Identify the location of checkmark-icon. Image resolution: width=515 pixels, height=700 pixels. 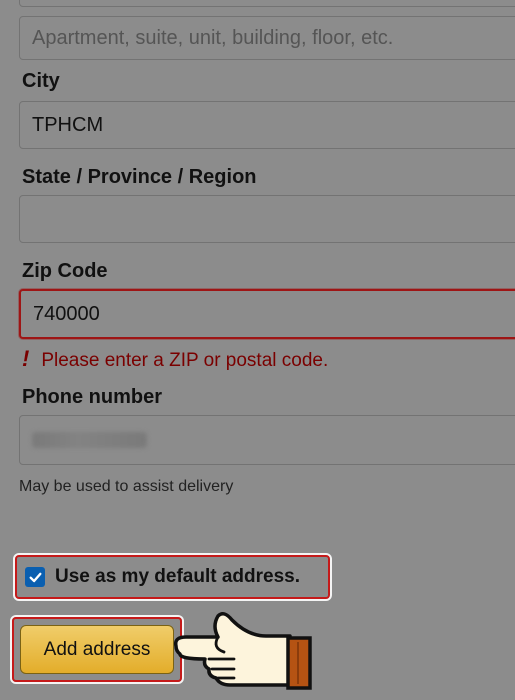
(35, 577).